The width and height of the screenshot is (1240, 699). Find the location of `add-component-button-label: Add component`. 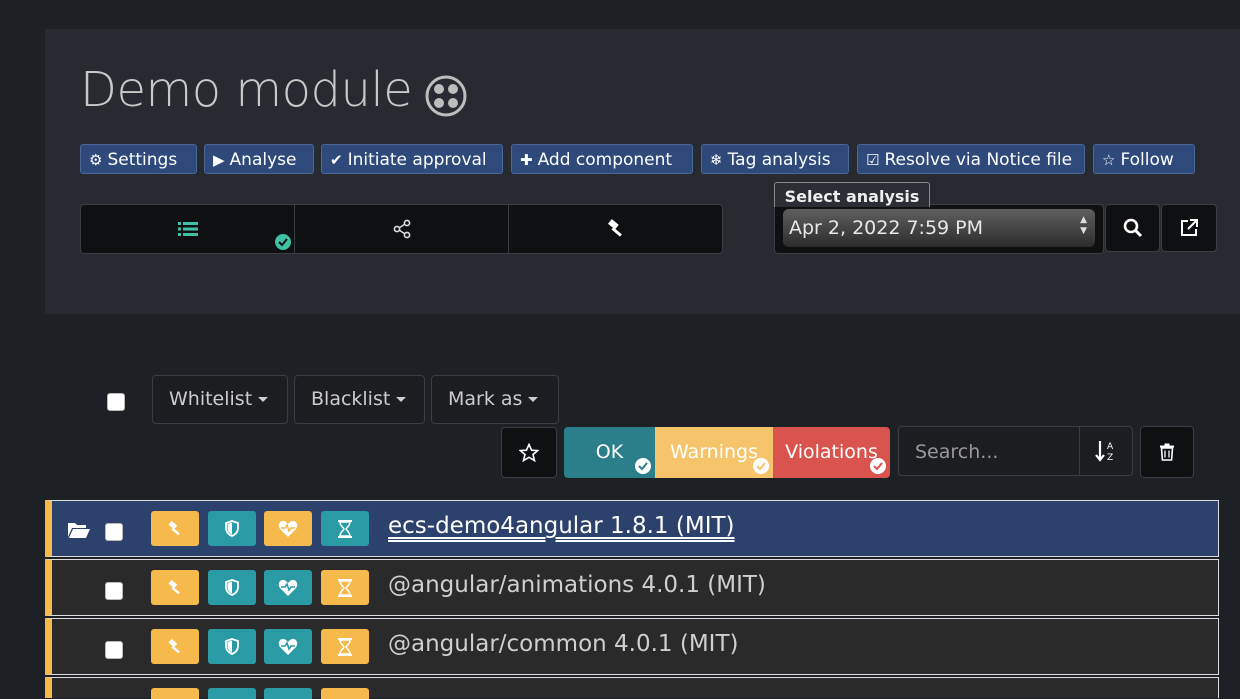

add-component-button-label: Add component is located at coordinates (605, 160).